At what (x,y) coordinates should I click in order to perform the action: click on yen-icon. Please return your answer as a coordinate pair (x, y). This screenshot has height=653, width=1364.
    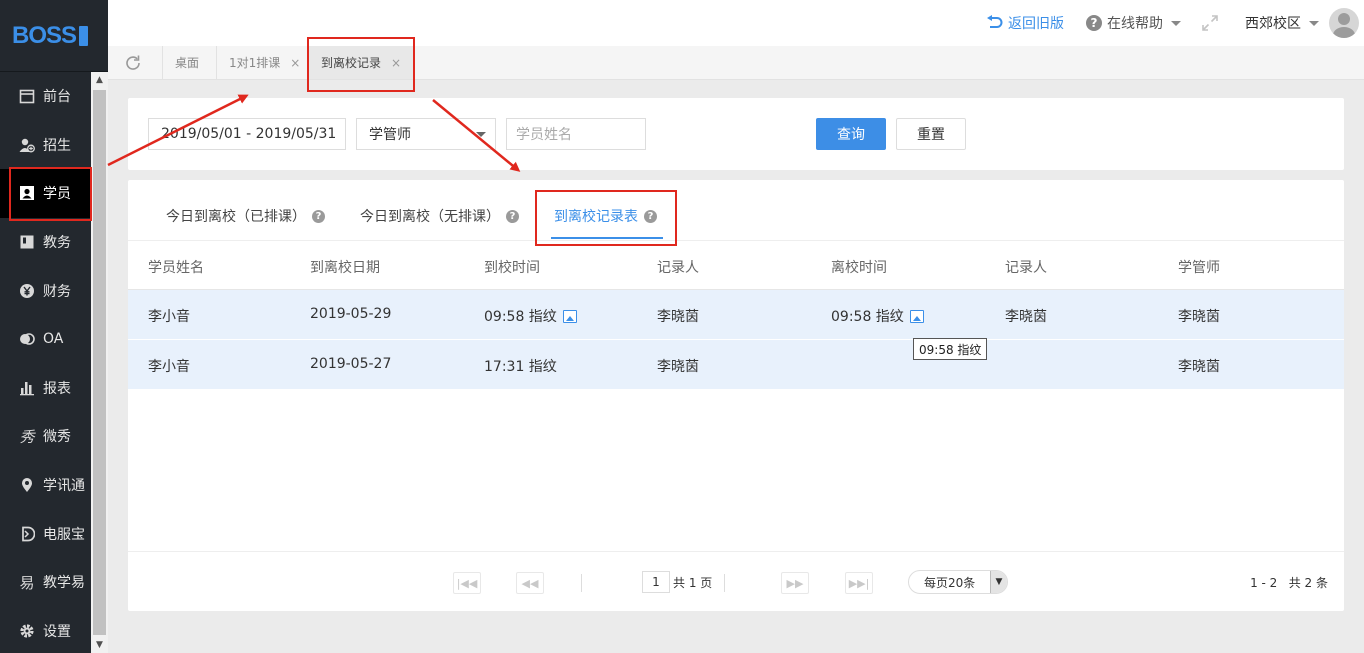
    Looking at the image, I should click on (27, 291).